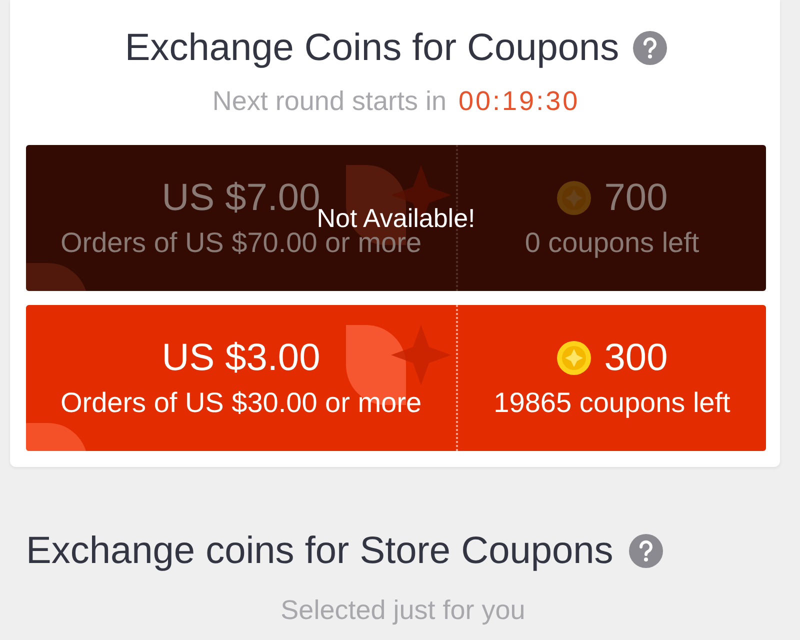 The height and width of the screenshot is (640, 800). Describe the element at coordinates (612, 243) in the screenshot. I see `coupons-remaining: 0 coupons left` at that location.